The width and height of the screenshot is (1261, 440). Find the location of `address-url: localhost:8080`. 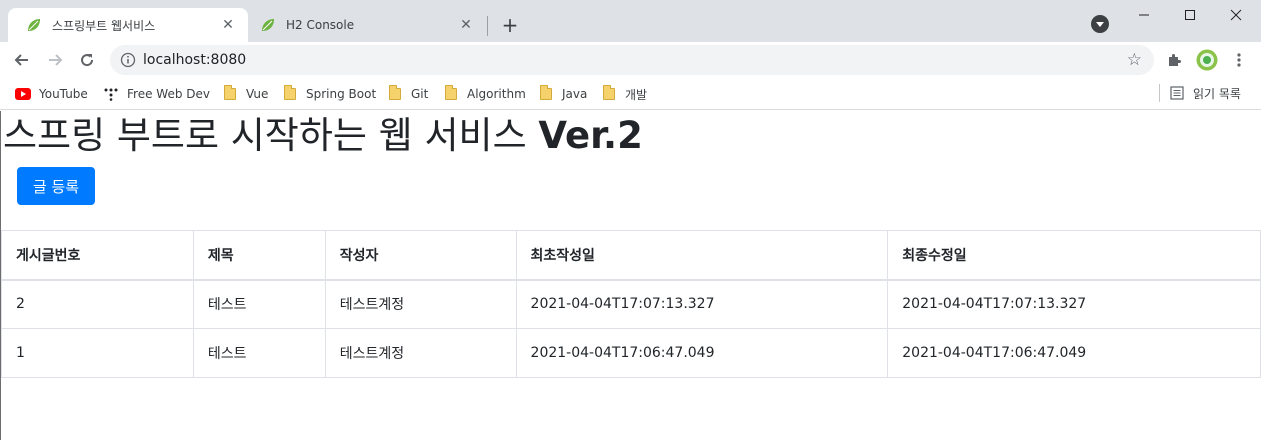

address-url: localhost:8080 is located at coordinates (195, 60).